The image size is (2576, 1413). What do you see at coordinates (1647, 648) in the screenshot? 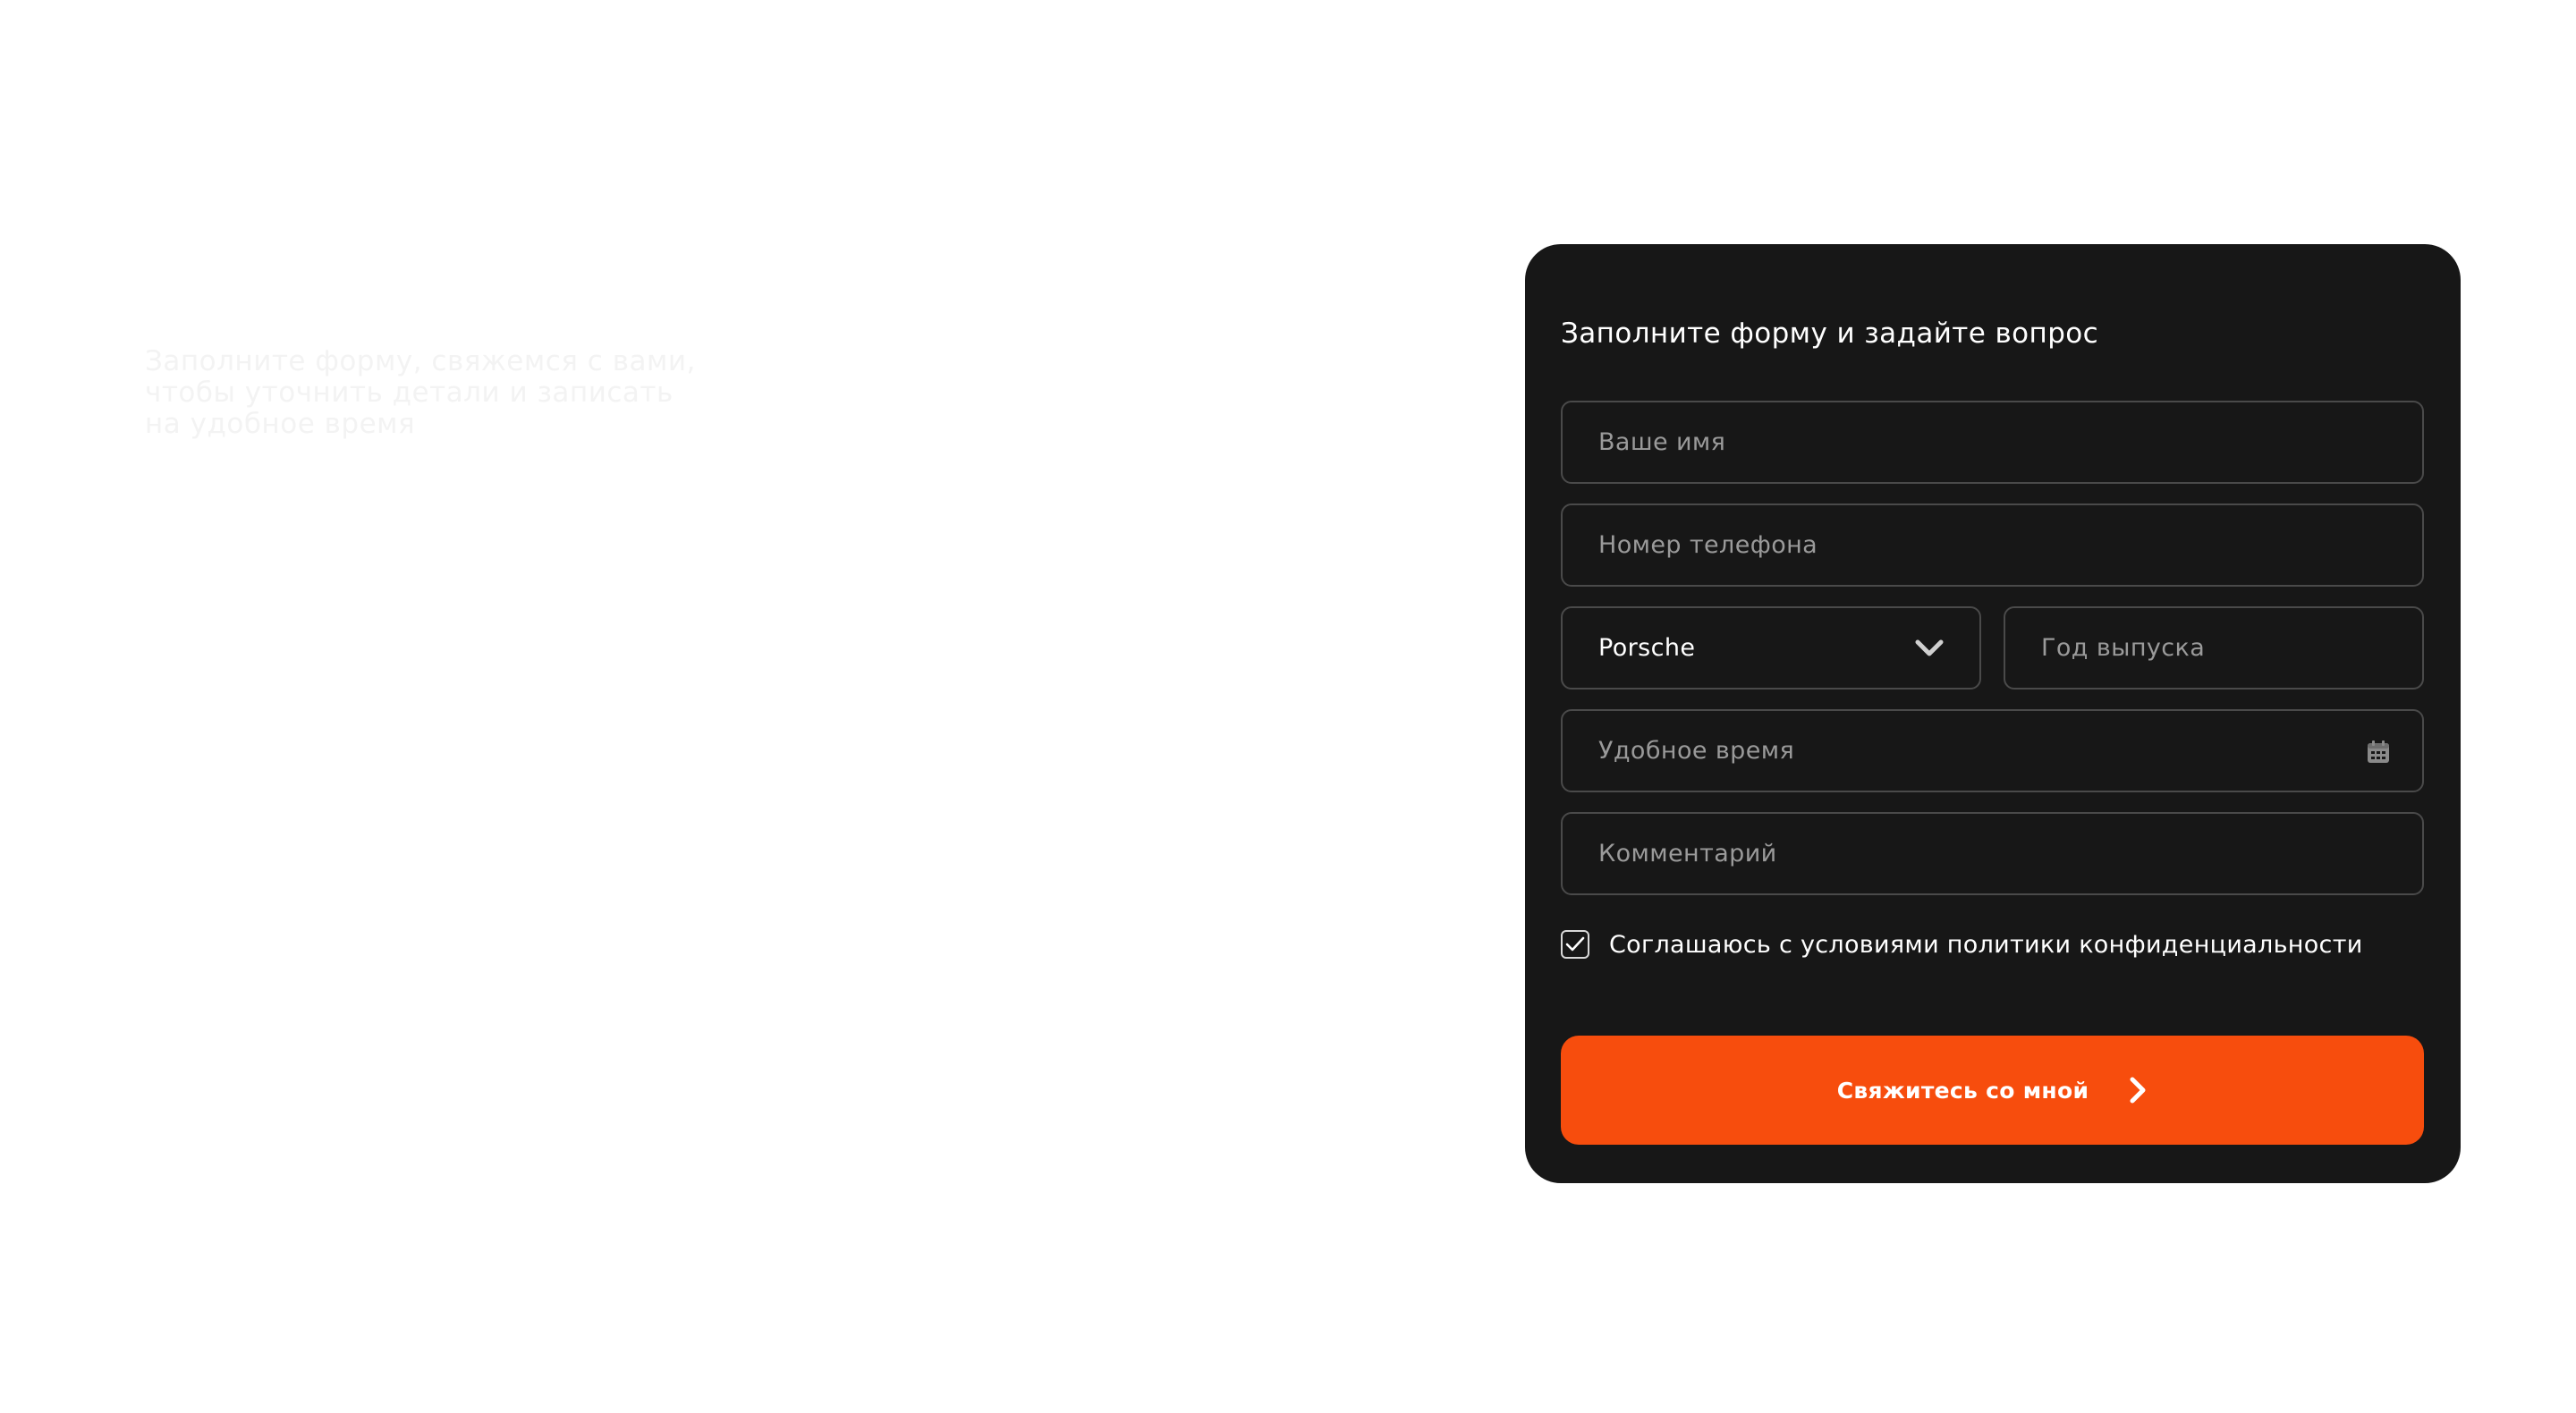
I see `car-brand-value: Porsche` at bounding box center [1647, 648].